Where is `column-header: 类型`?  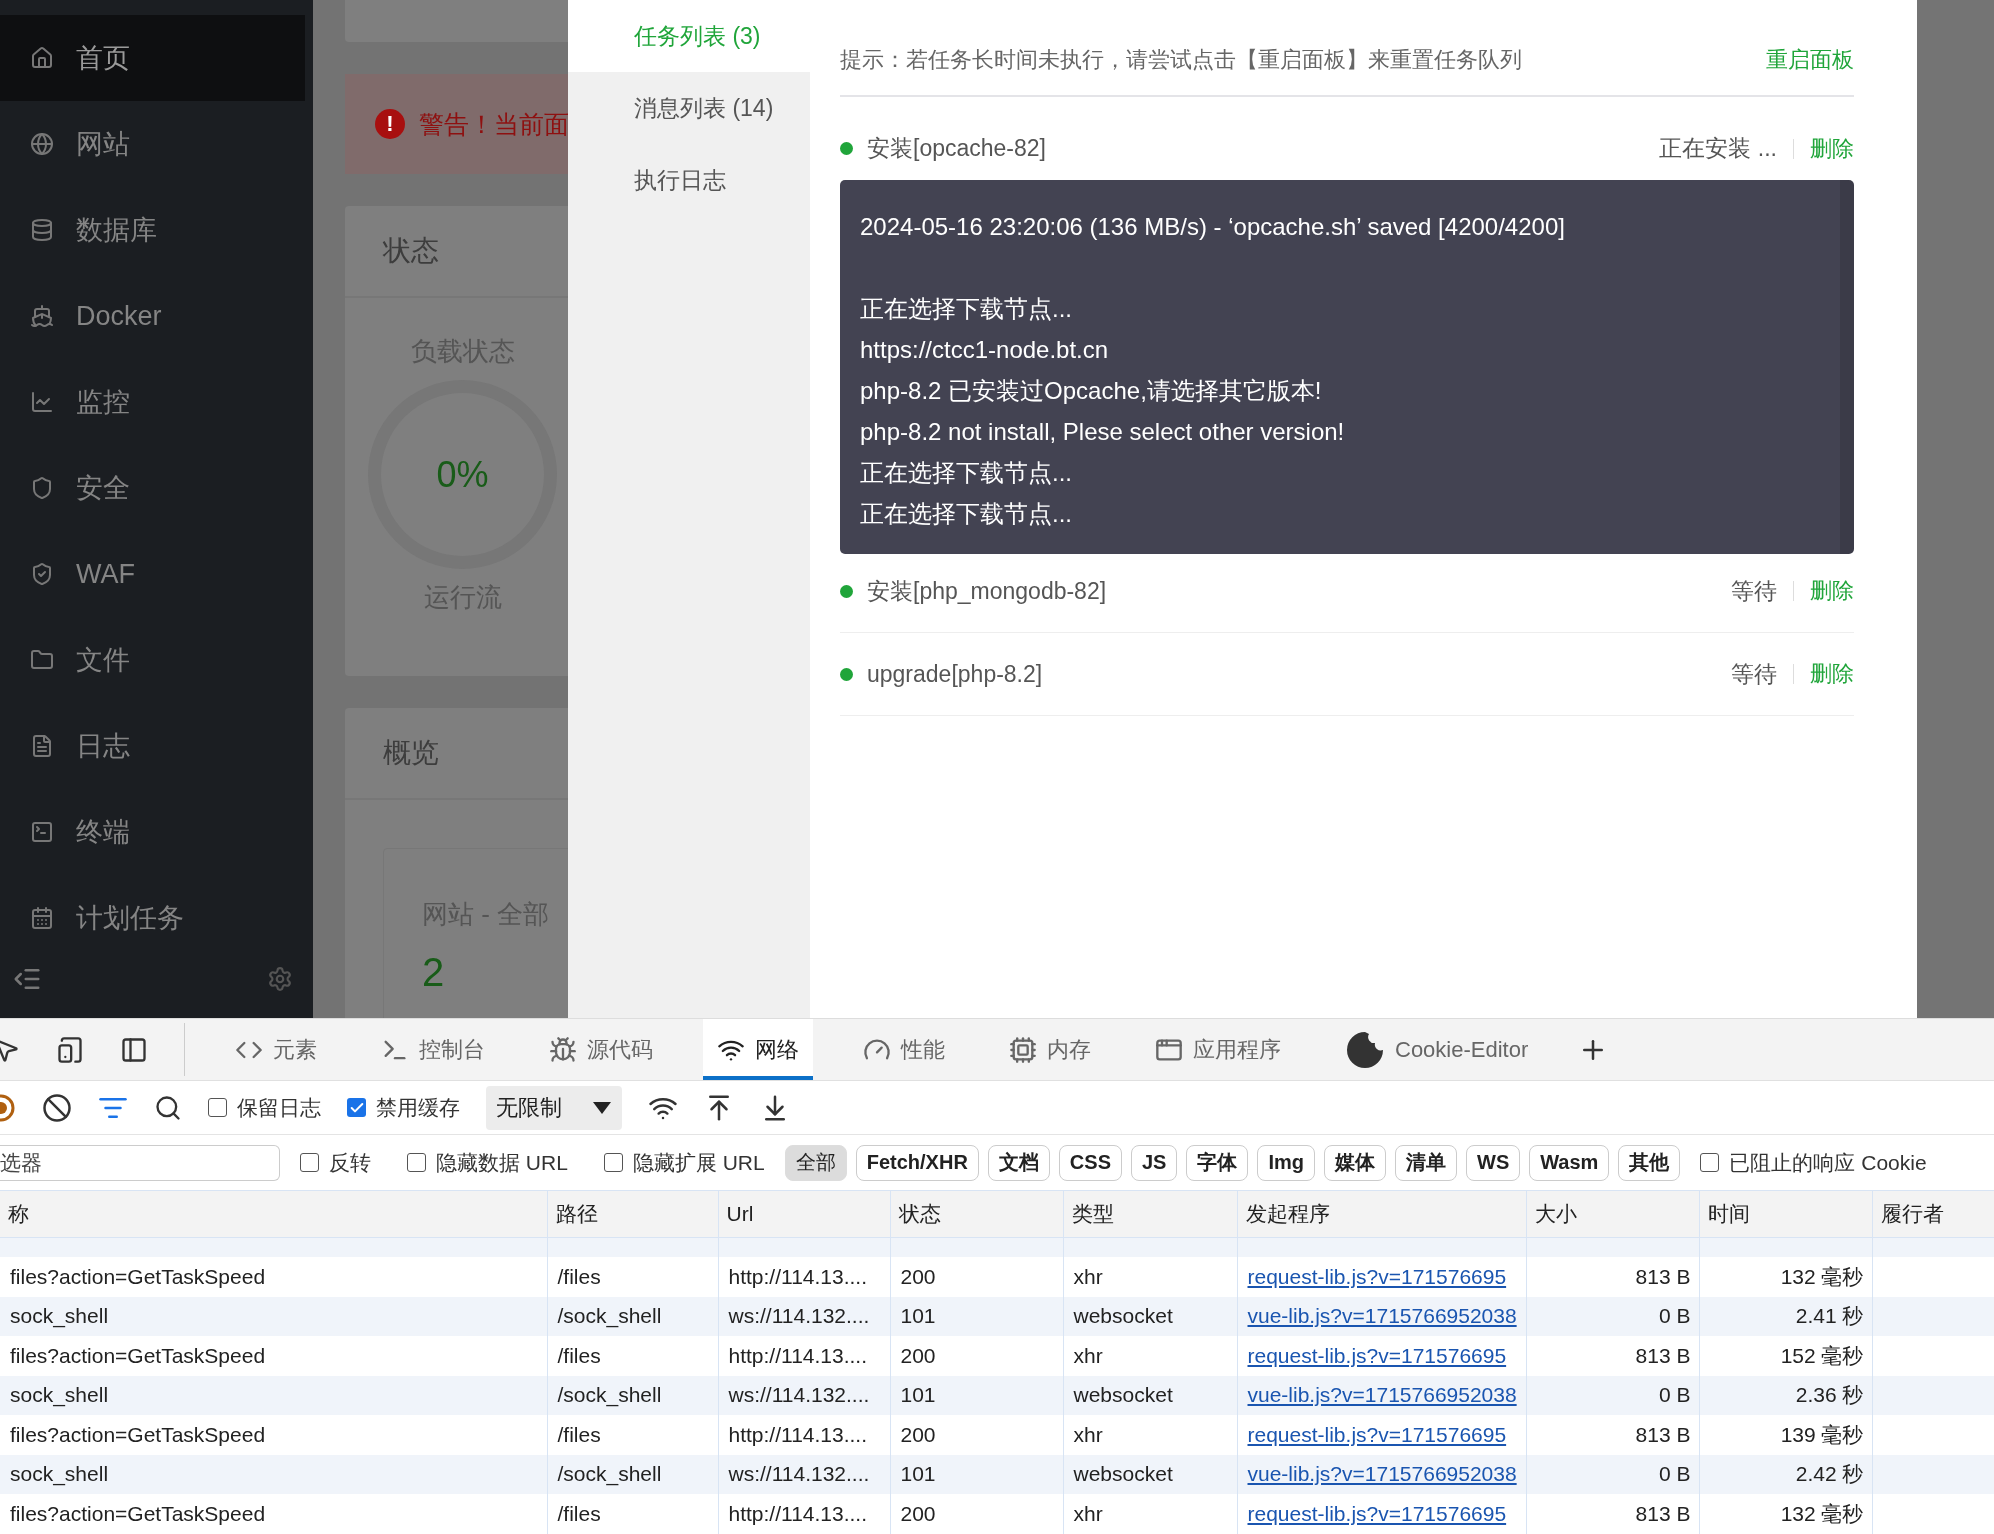
column-header: 类型 is located at coordinates (1150, 1214).